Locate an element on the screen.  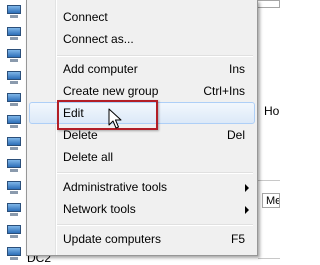
menu-item-administrative-tools: Administrative tools is located at coordinates (142, 187).